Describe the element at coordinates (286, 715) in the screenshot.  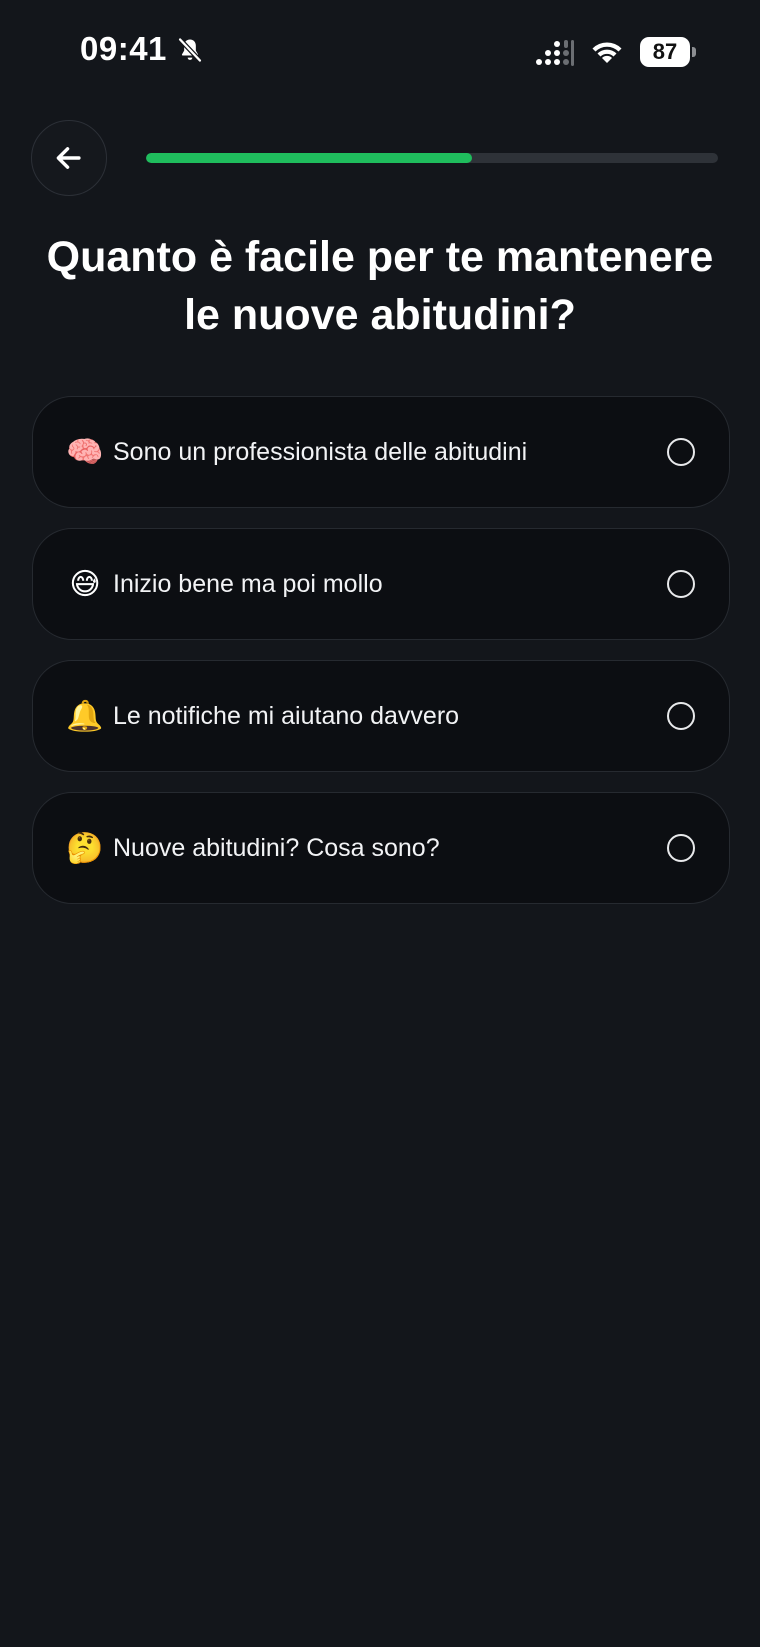
I see `option-label: Le notifiche mi aiutano davvero` at that location.